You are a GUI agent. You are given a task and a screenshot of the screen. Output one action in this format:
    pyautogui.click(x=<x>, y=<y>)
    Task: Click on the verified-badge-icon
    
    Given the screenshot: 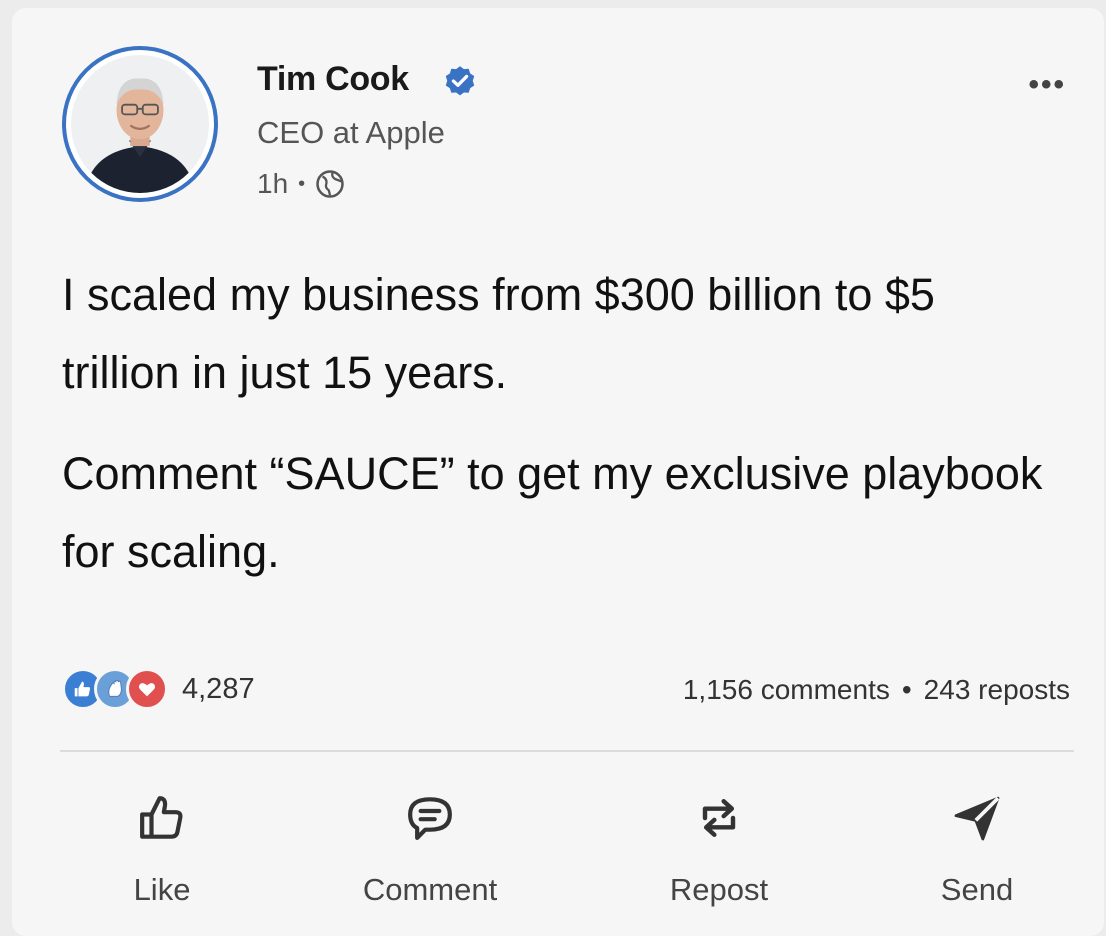 What is the action you would take?
    pyautogui.click(x=460, y=81)
    